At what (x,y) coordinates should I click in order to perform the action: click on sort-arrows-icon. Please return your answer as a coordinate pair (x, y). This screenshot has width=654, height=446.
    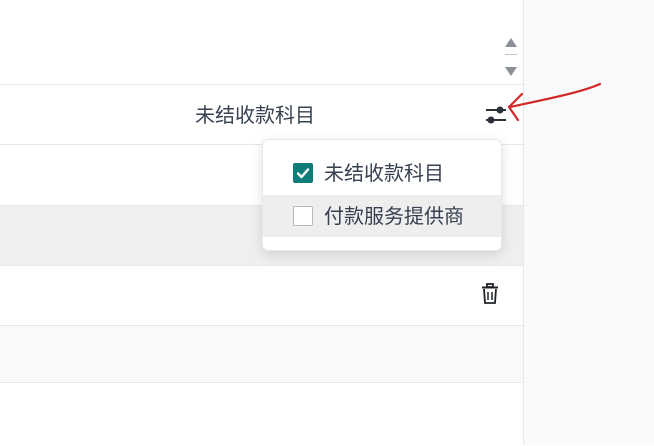
    Looking at the image, I should click on (512, 58).